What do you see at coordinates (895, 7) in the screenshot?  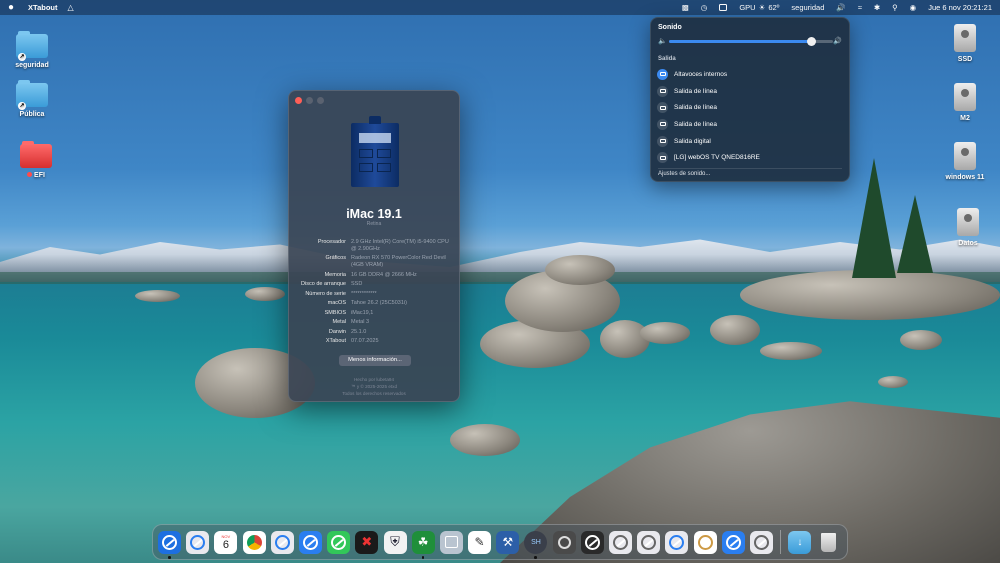 I see `search-icon: ⚲` at bounding box center [895, 7].